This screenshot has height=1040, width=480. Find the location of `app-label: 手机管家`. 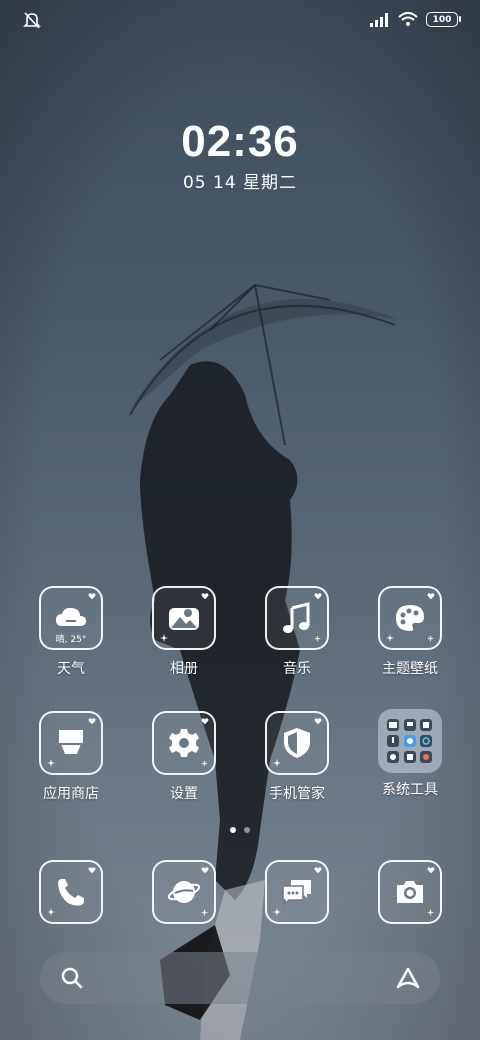

app-label: 手机管家 is located at coordinates (297, 794).